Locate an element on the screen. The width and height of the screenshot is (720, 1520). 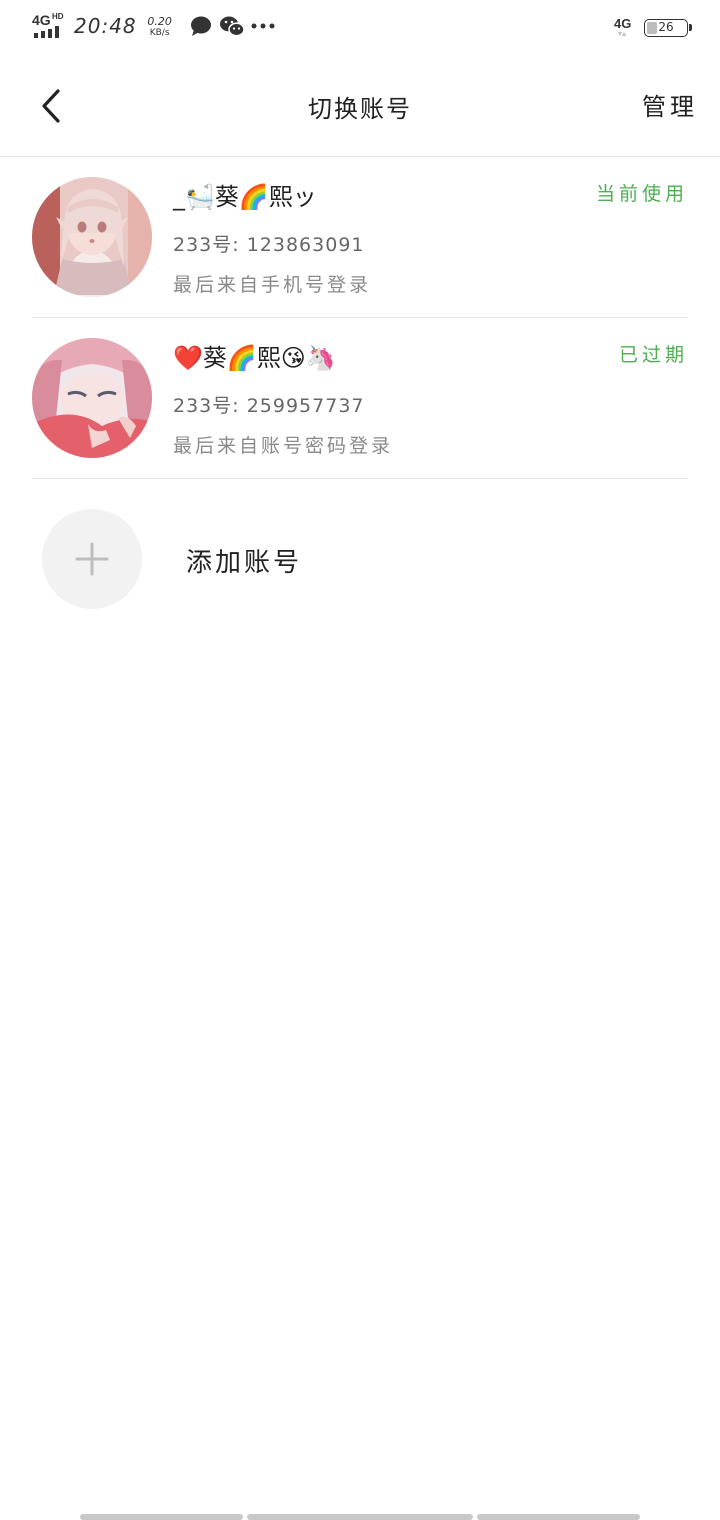
account-name: _🛀葵🌈熙ッ is located at coordinates (245, 197).